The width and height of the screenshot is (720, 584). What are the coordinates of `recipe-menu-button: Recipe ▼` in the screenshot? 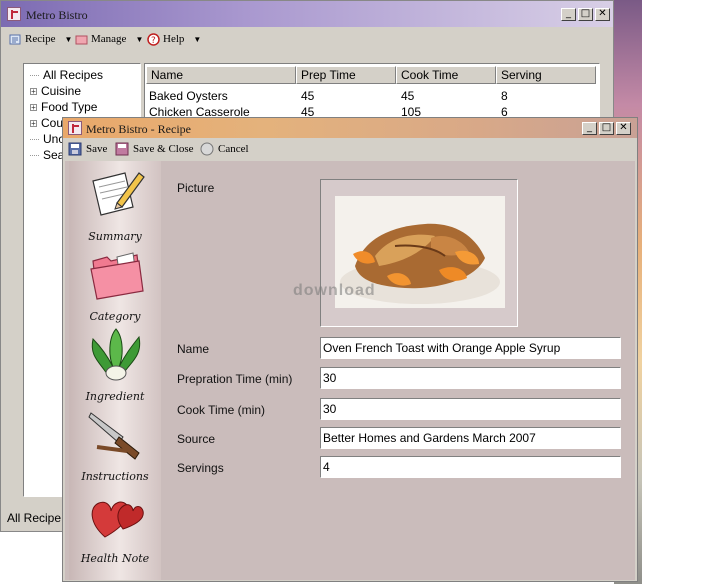 It's located at (40, 39).